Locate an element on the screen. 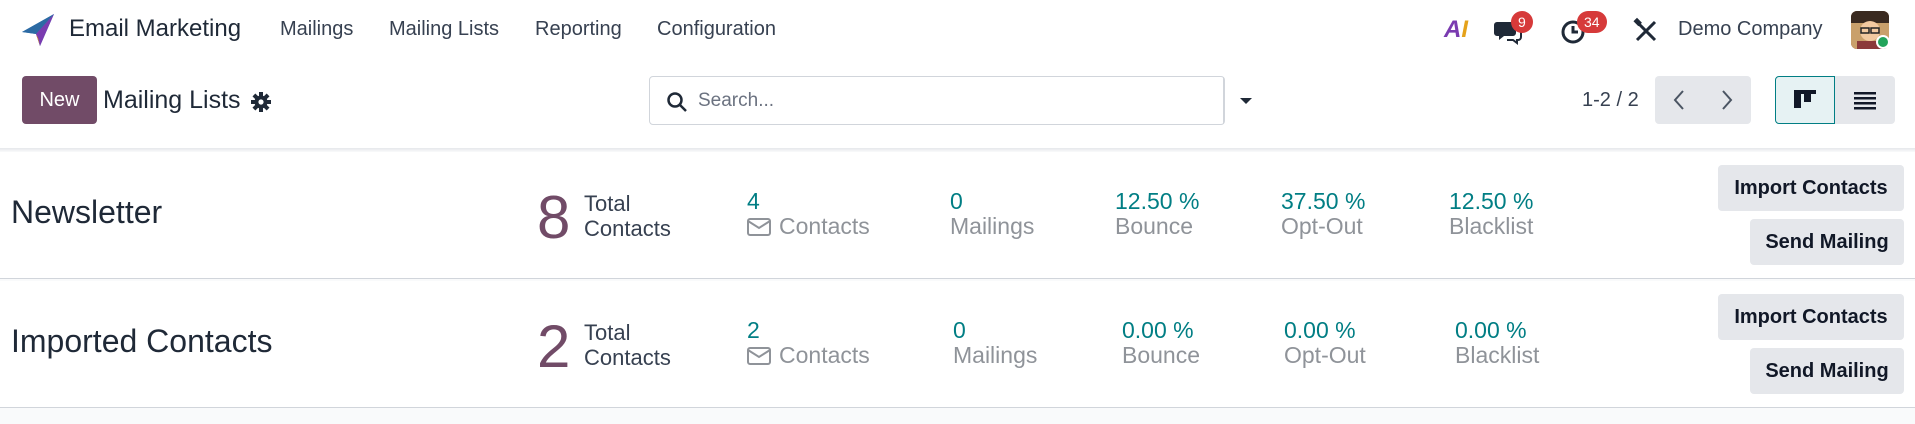 The width and height of the screenshot is (1915, 424). chevron-left-icon is located at coordinates (1678, 100).